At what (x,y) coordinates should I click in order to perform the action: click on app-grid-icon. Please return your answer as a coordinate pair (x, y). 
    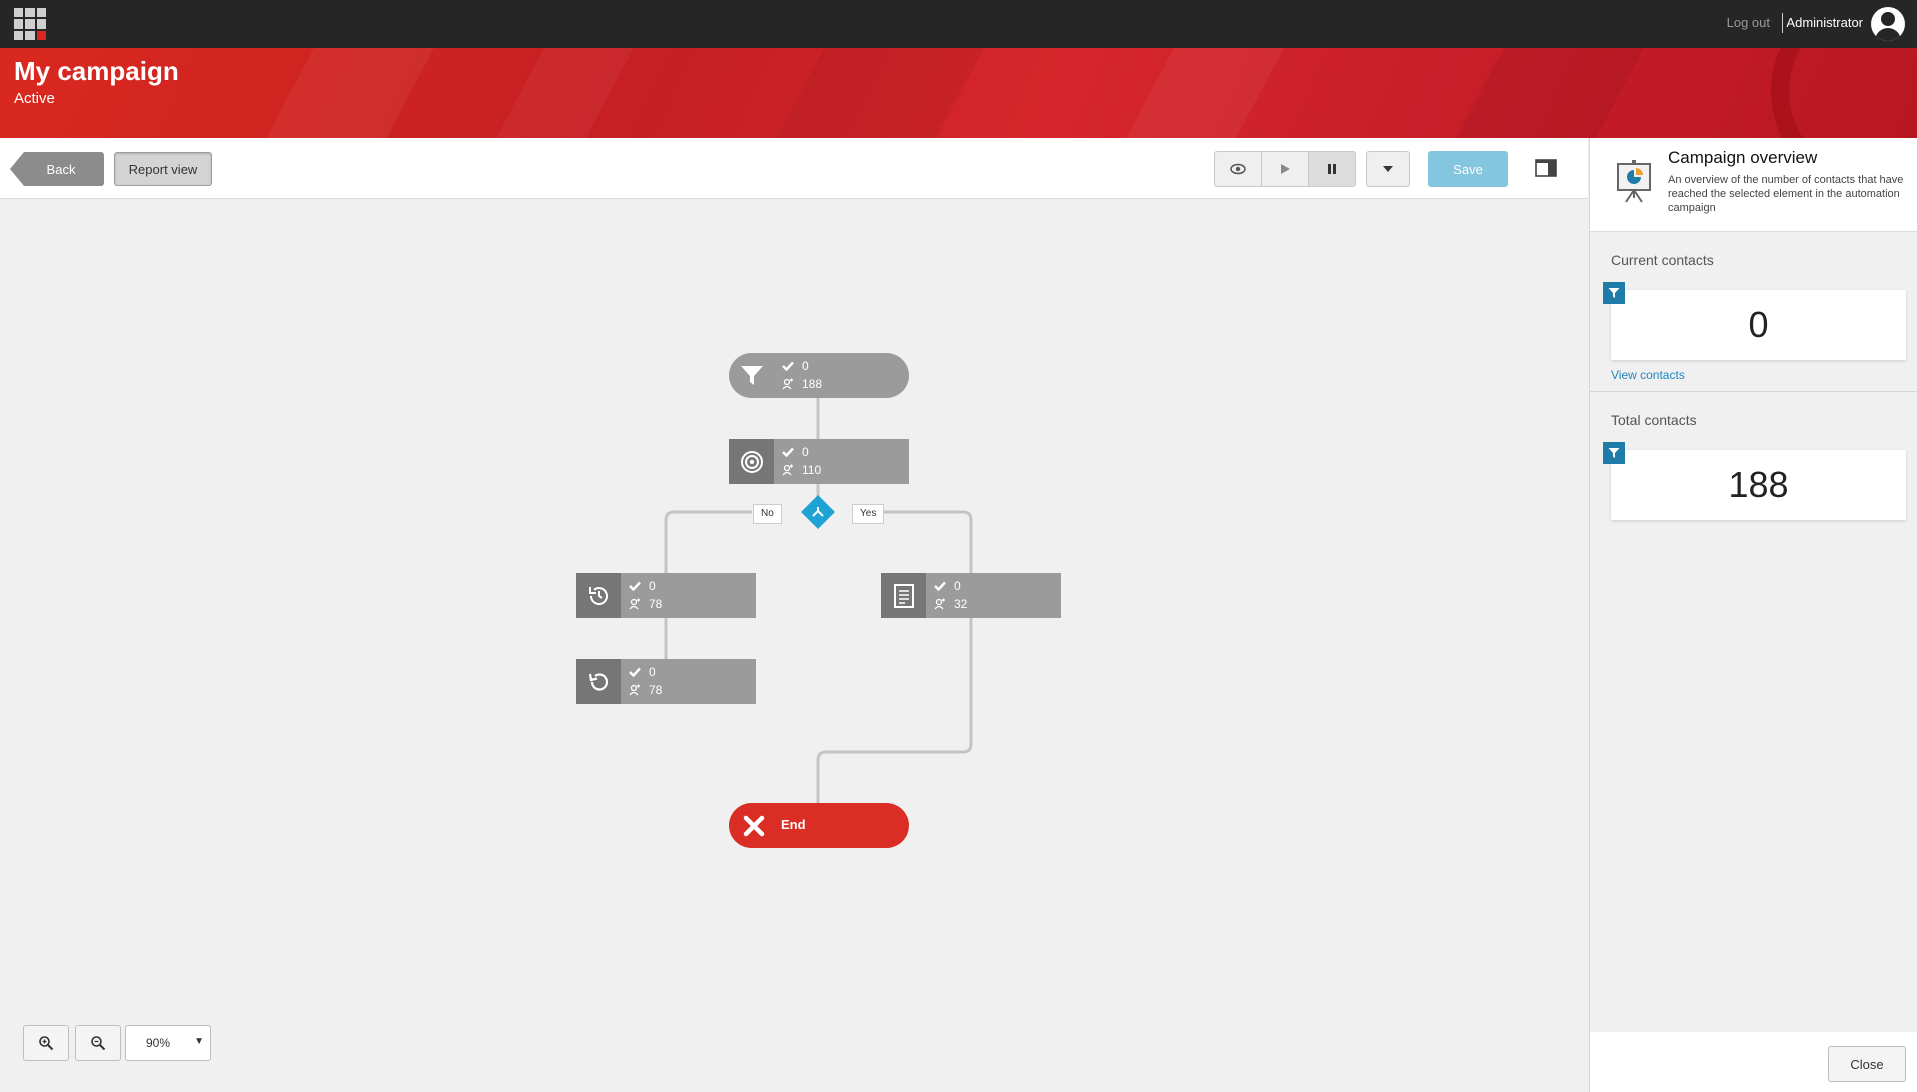
    Looking at the image, I should click on (30, 24).